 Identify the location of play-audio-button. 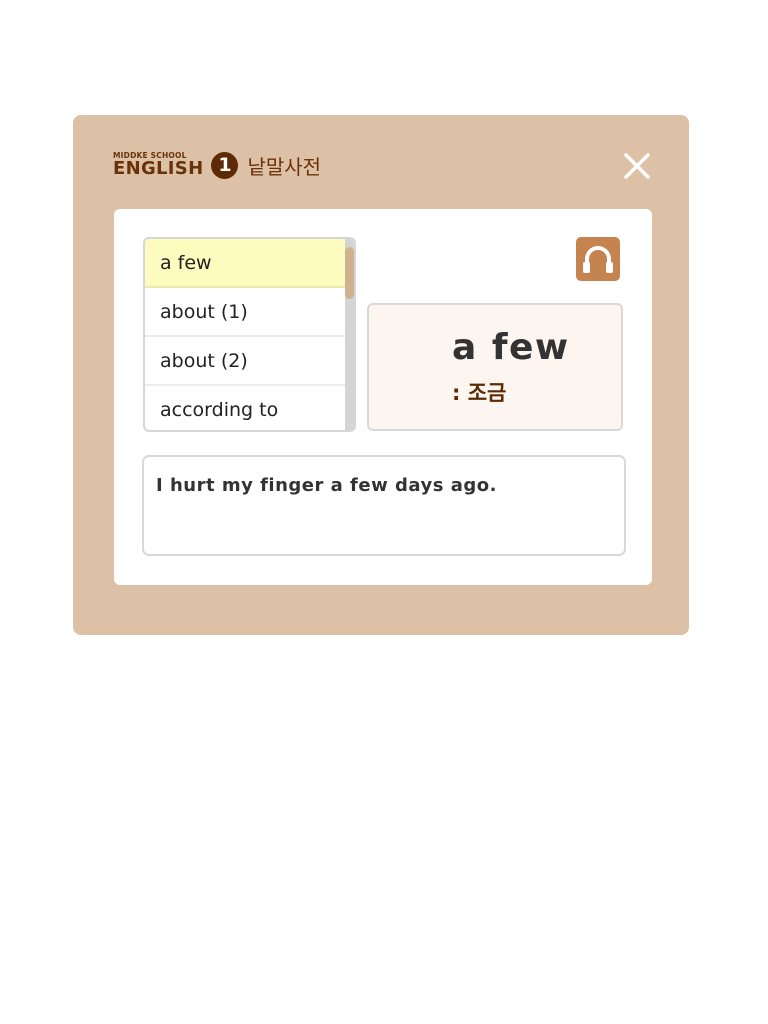
(598, 259).